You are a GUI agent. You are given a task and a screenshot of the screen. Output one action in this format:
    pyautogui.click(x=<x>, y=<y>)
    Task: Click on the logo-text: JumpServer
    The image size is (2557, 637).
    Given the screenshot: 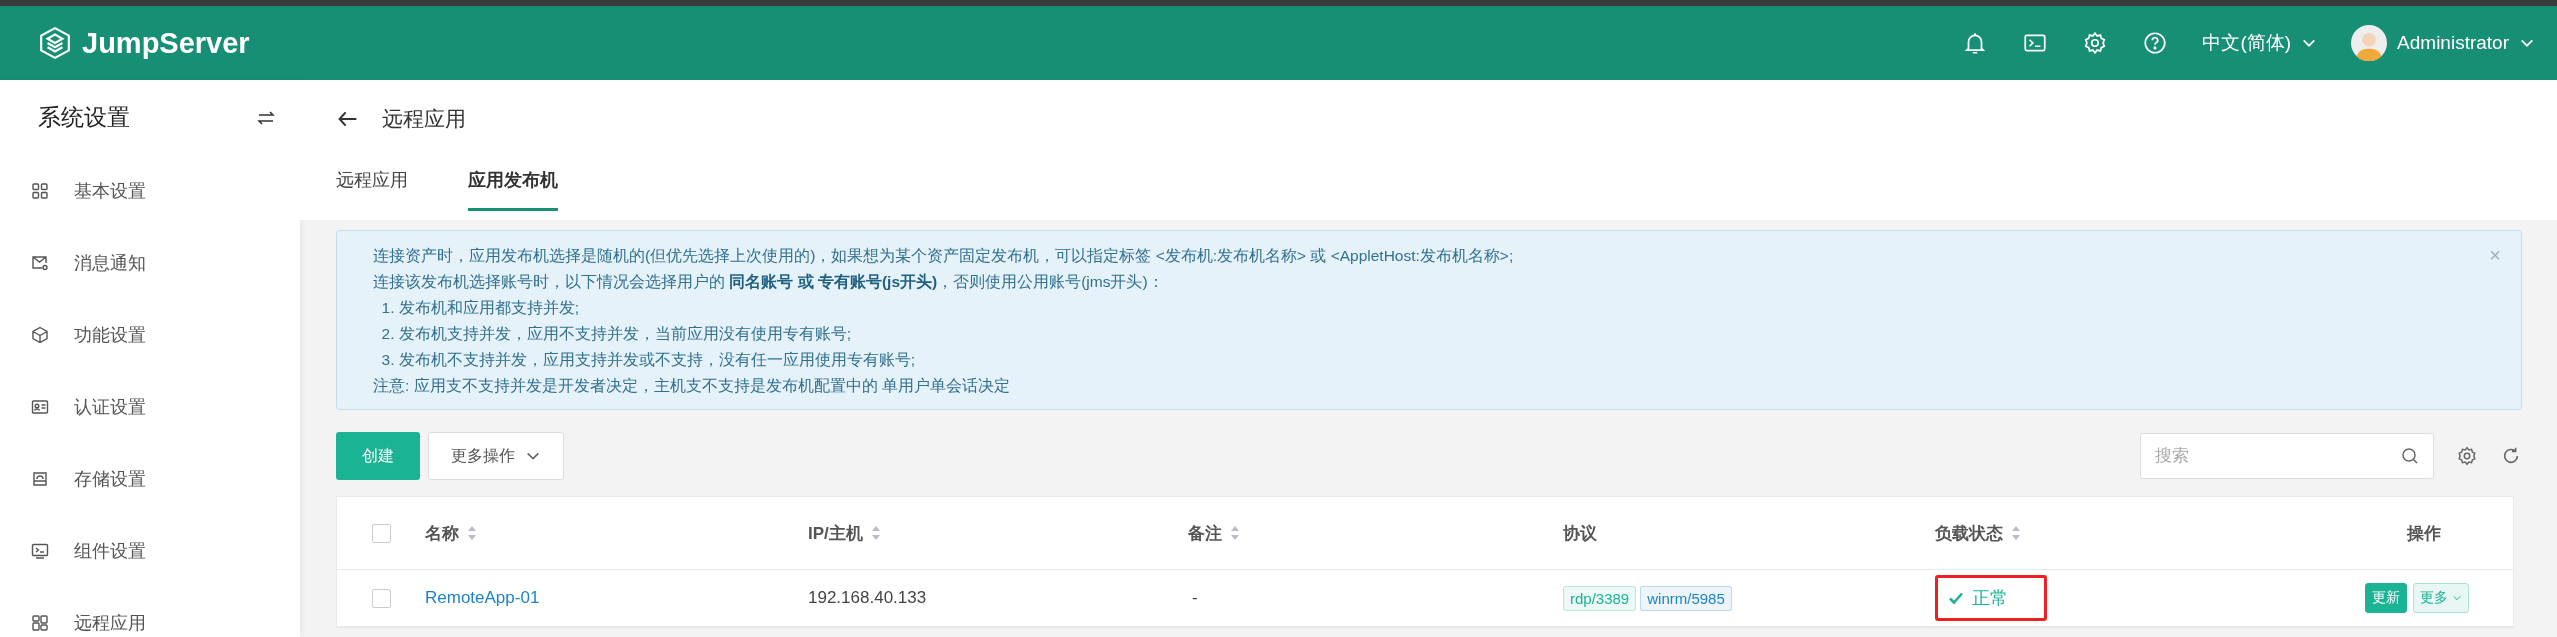 What is the action you would take?
    pyautogui.click(x=166, y=43)
    